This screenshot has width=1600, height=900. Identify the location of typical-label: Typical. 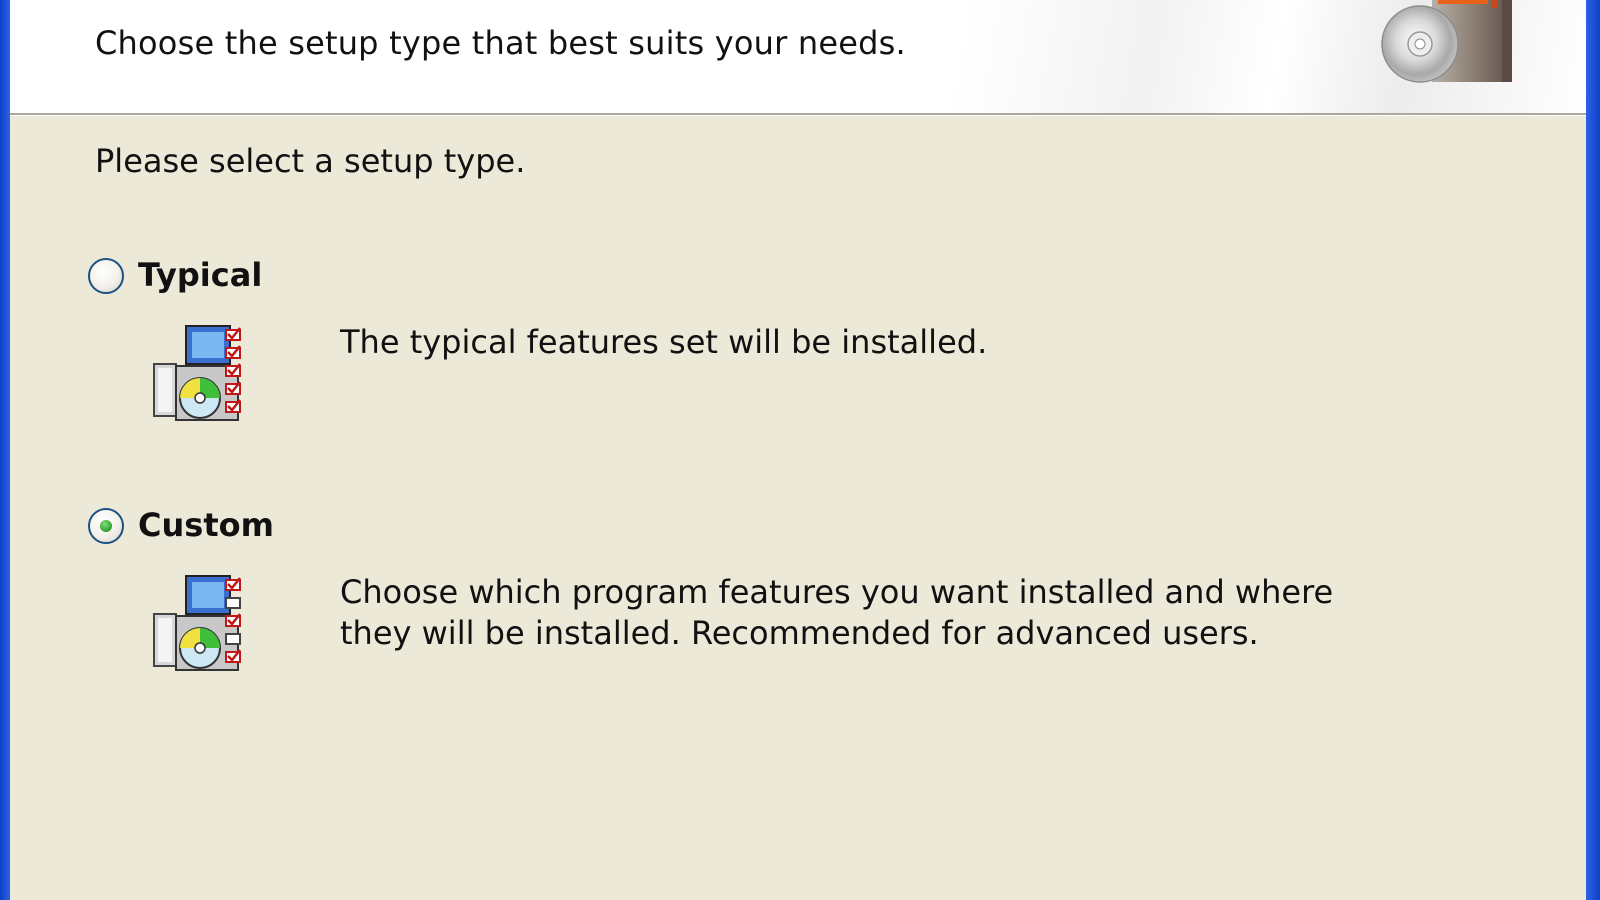
(200, 275).